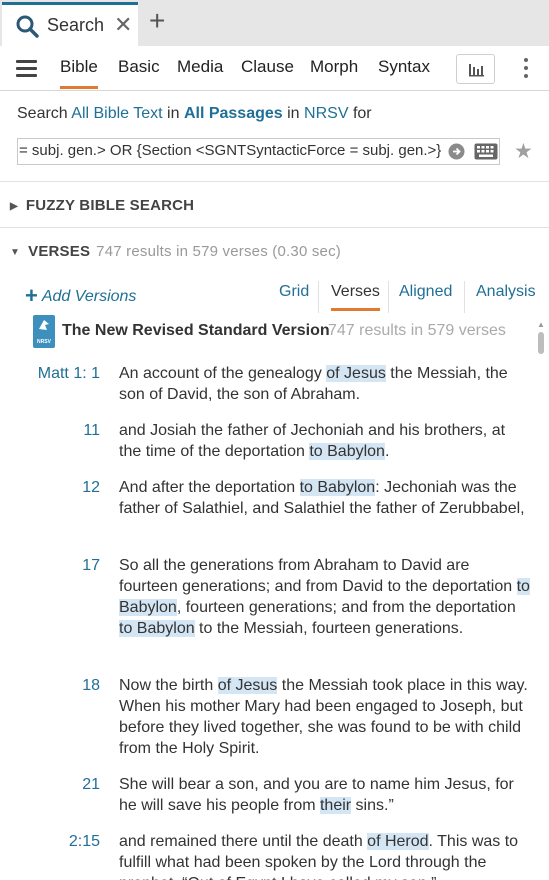 Image resolution: width=549 pixels, height=880 pixels. What do you see at coordinates (65, 373) in the screenshot?
I see `verse-reference: Matt 1: 1` at bounding box center [65, 373].